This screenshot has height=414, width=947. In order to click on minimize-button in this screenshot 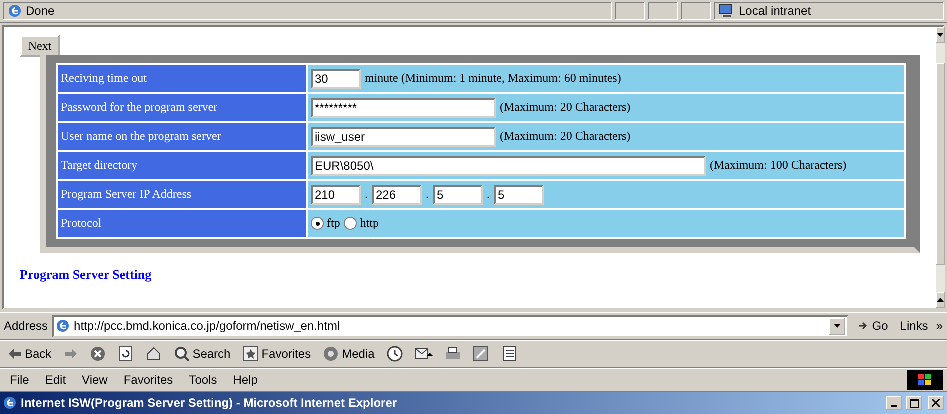, I will do `click(894, 403)`.